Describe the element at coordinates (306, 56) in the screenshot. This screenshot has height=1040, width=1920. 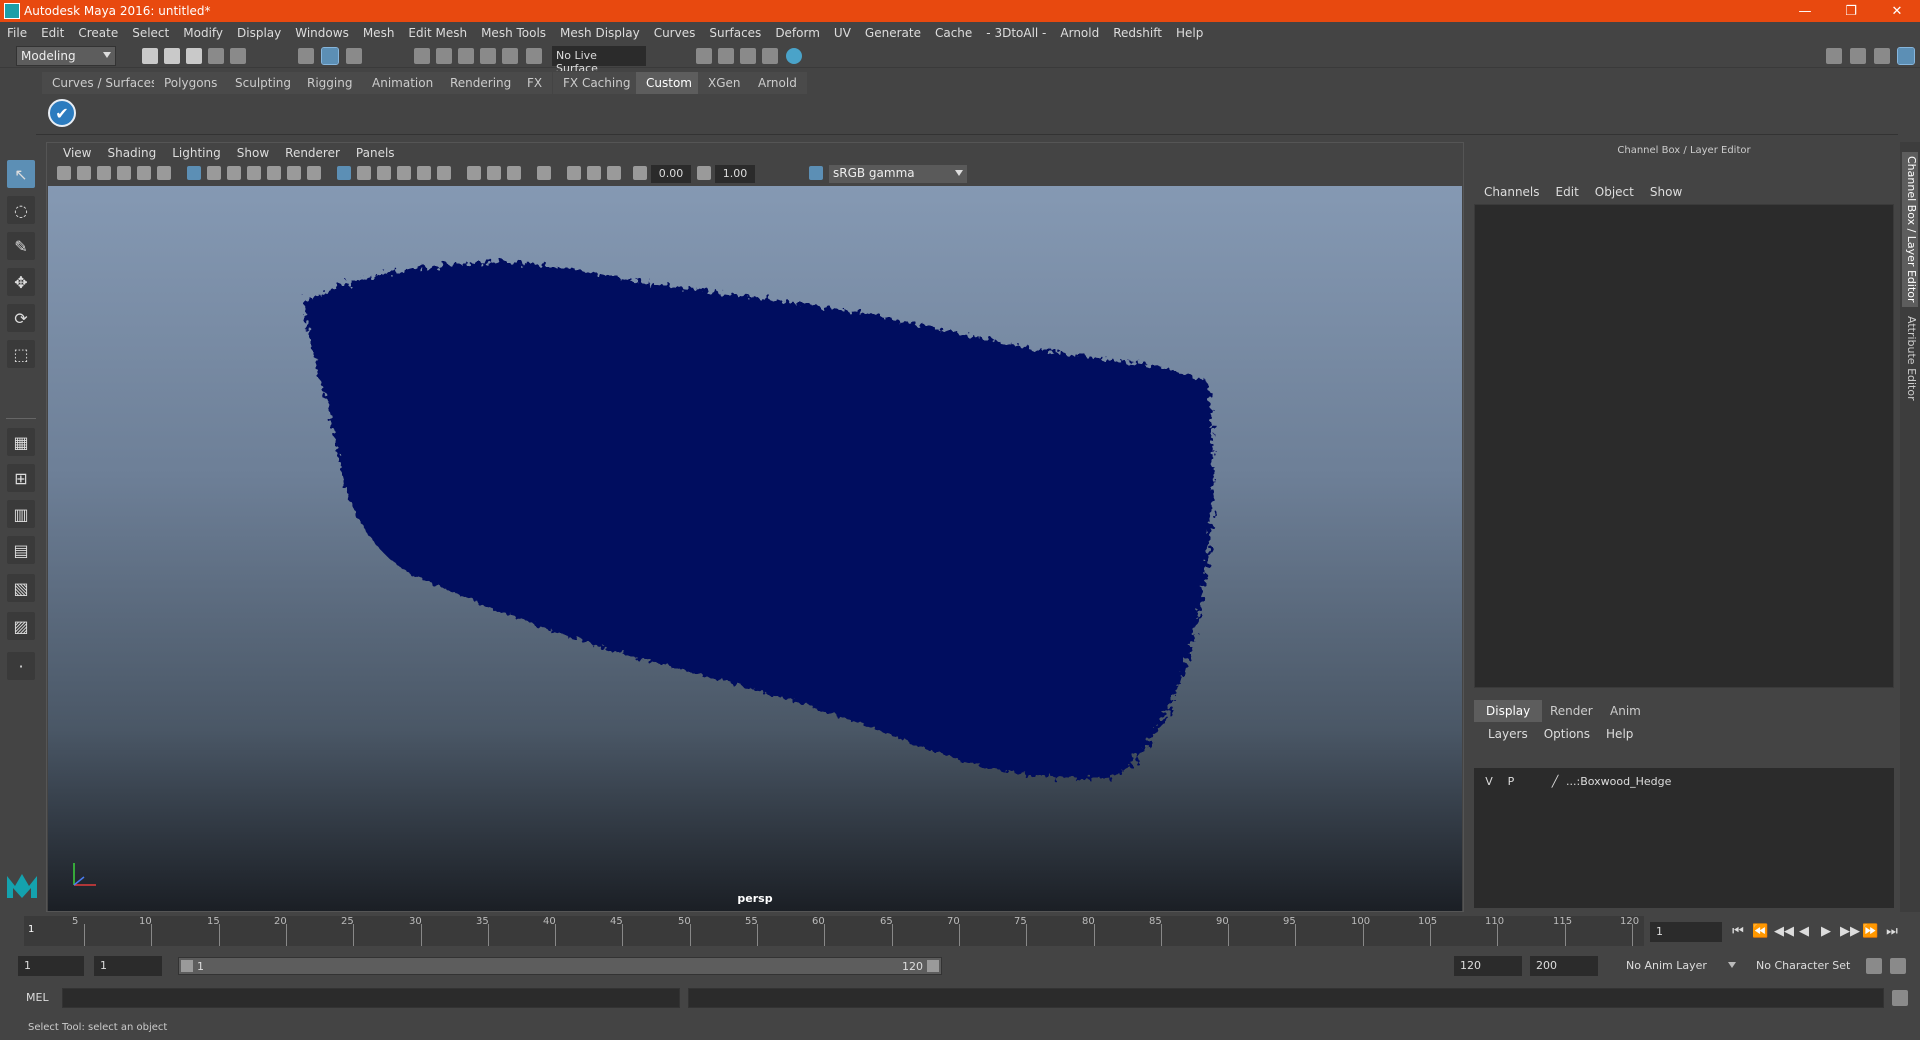
I see `select-hierarchy-icon` at that location.